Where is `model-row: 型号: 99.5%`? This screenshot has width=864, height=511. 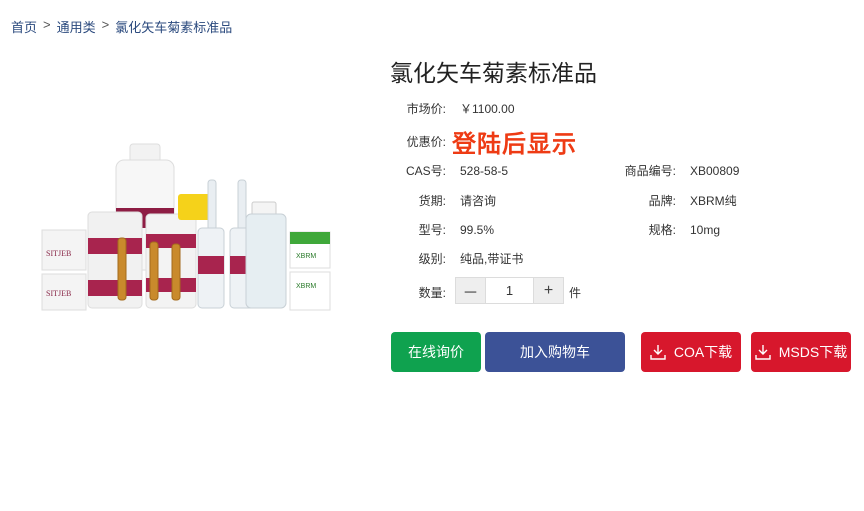
model-row: 型号: 99.5% is located at coordinates (448, 229).